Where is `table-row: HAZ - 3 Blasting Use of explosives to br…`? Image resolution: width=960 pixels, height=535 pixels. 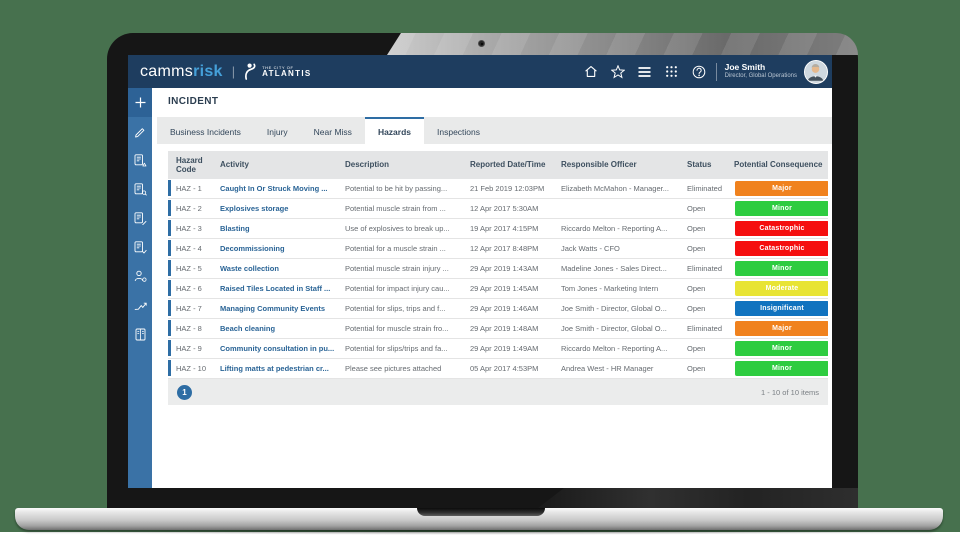
table-row: HAZ - 3 Blasting Use of explosives to br… is located at coordinates (498, 229).